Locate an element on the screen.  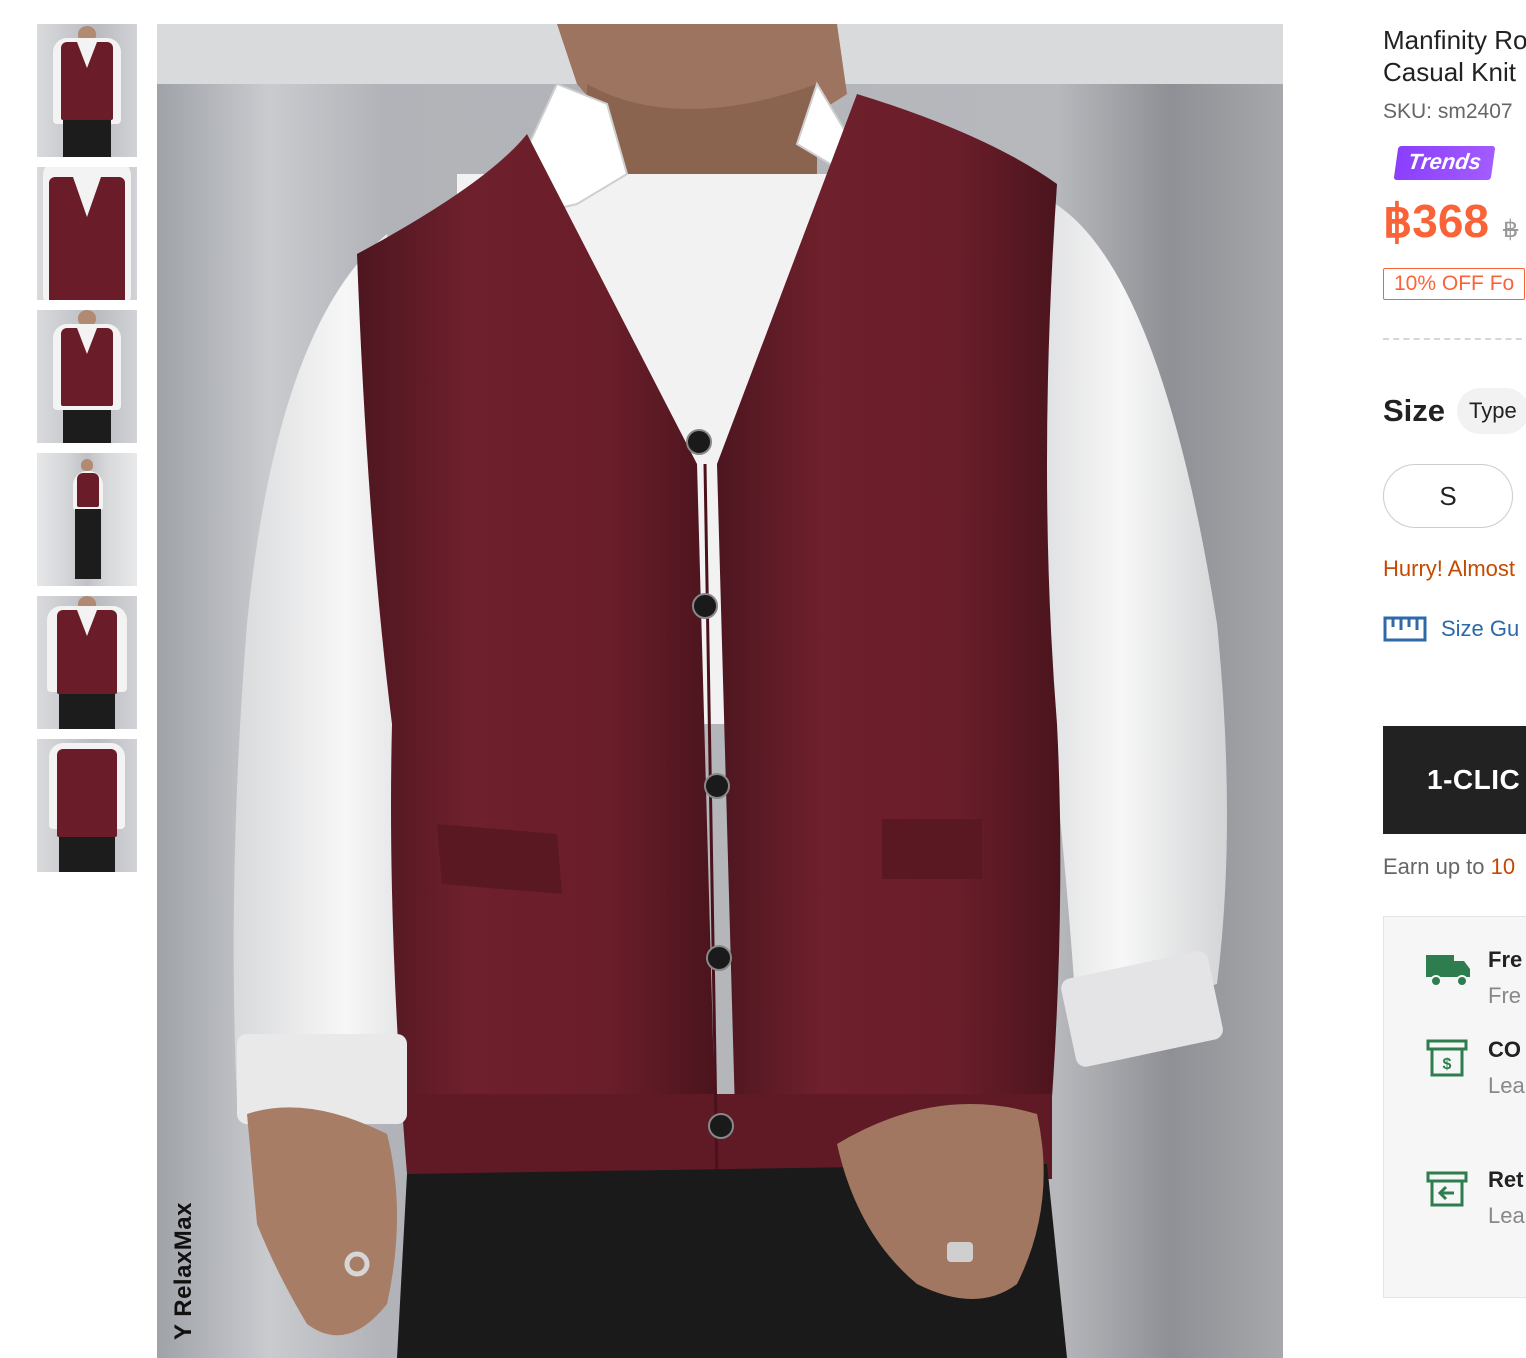
cod-subtitle: Lea is located at coordinates (1506, 1085).